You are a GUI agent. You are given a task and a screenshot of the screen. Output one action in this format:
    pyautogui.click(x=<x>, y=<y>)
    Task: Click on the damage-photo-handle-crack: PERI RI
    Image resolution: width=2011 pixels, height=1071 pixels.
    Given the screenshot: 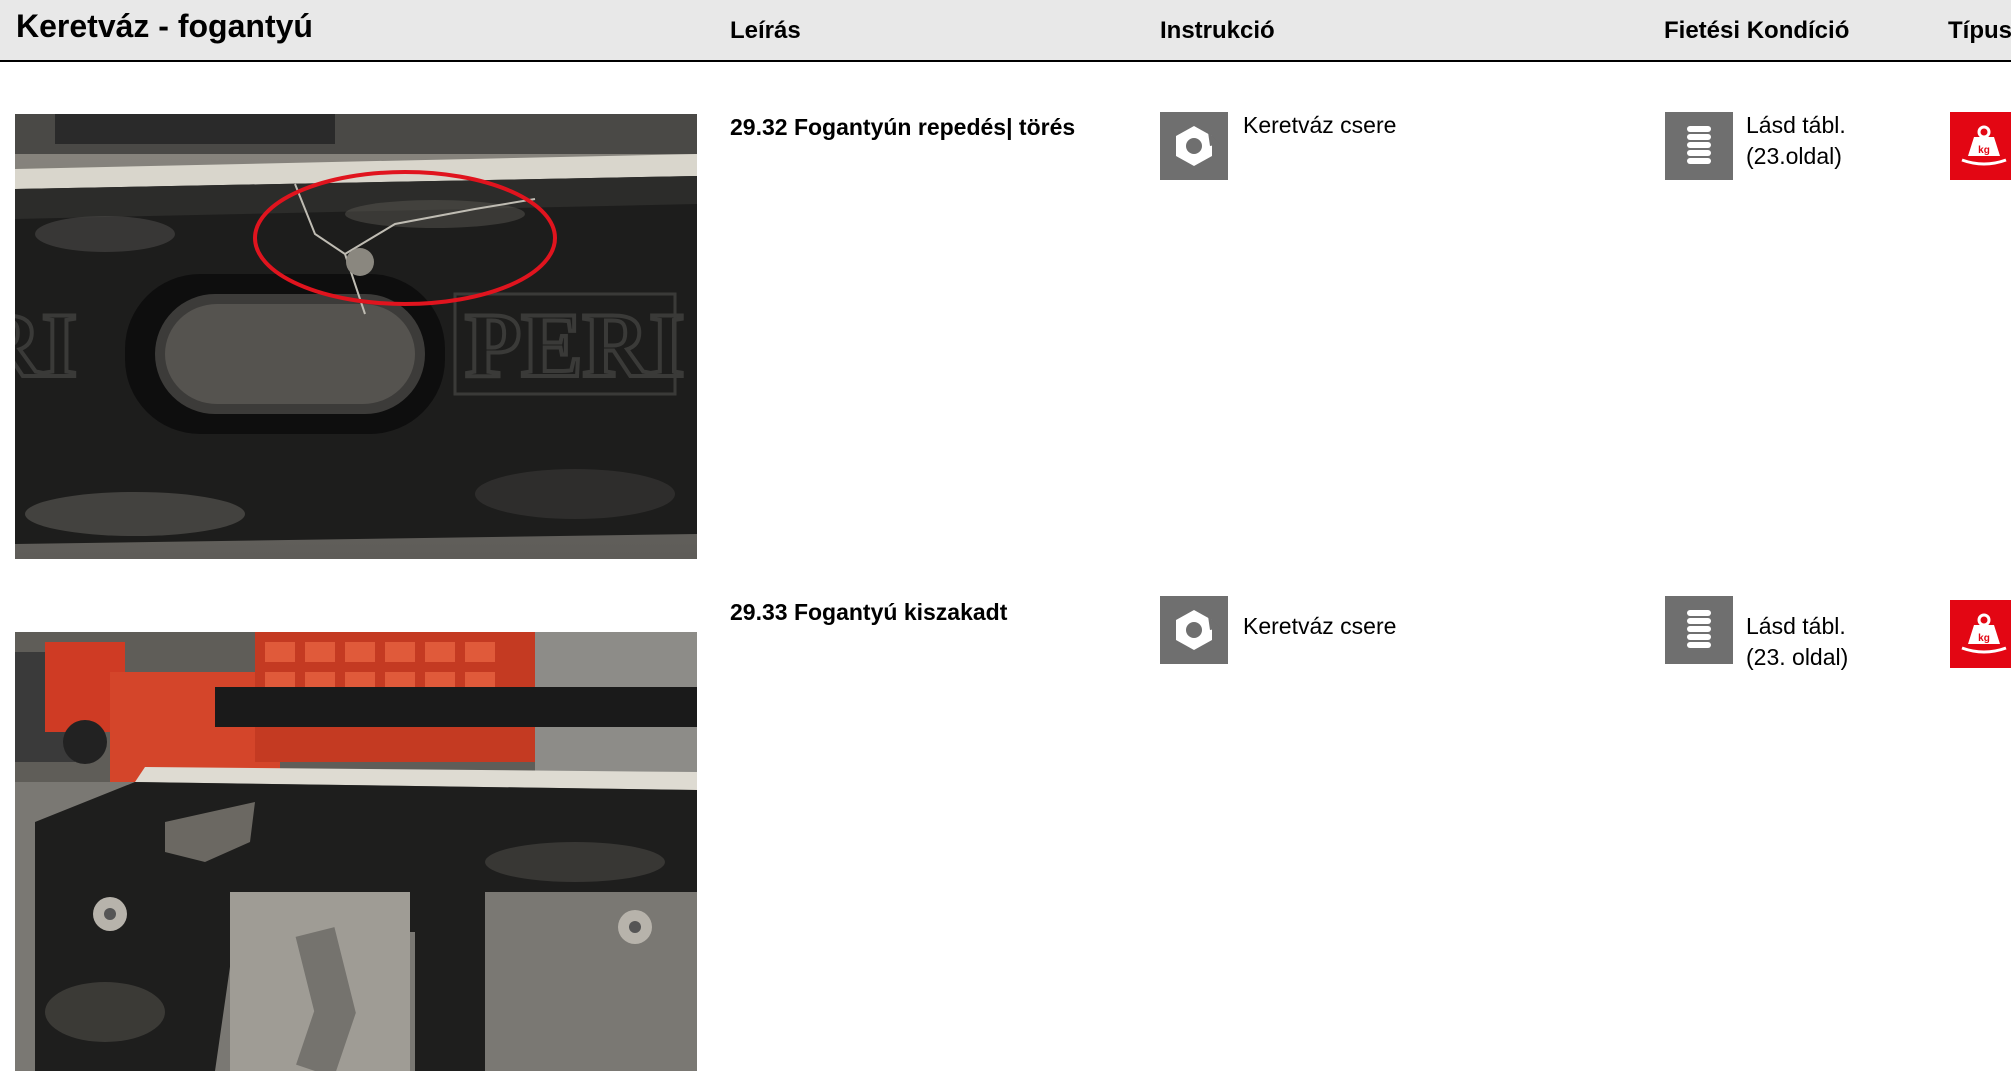 What is the action you would take?
    pyautogui.click(x=356, y=336)
    